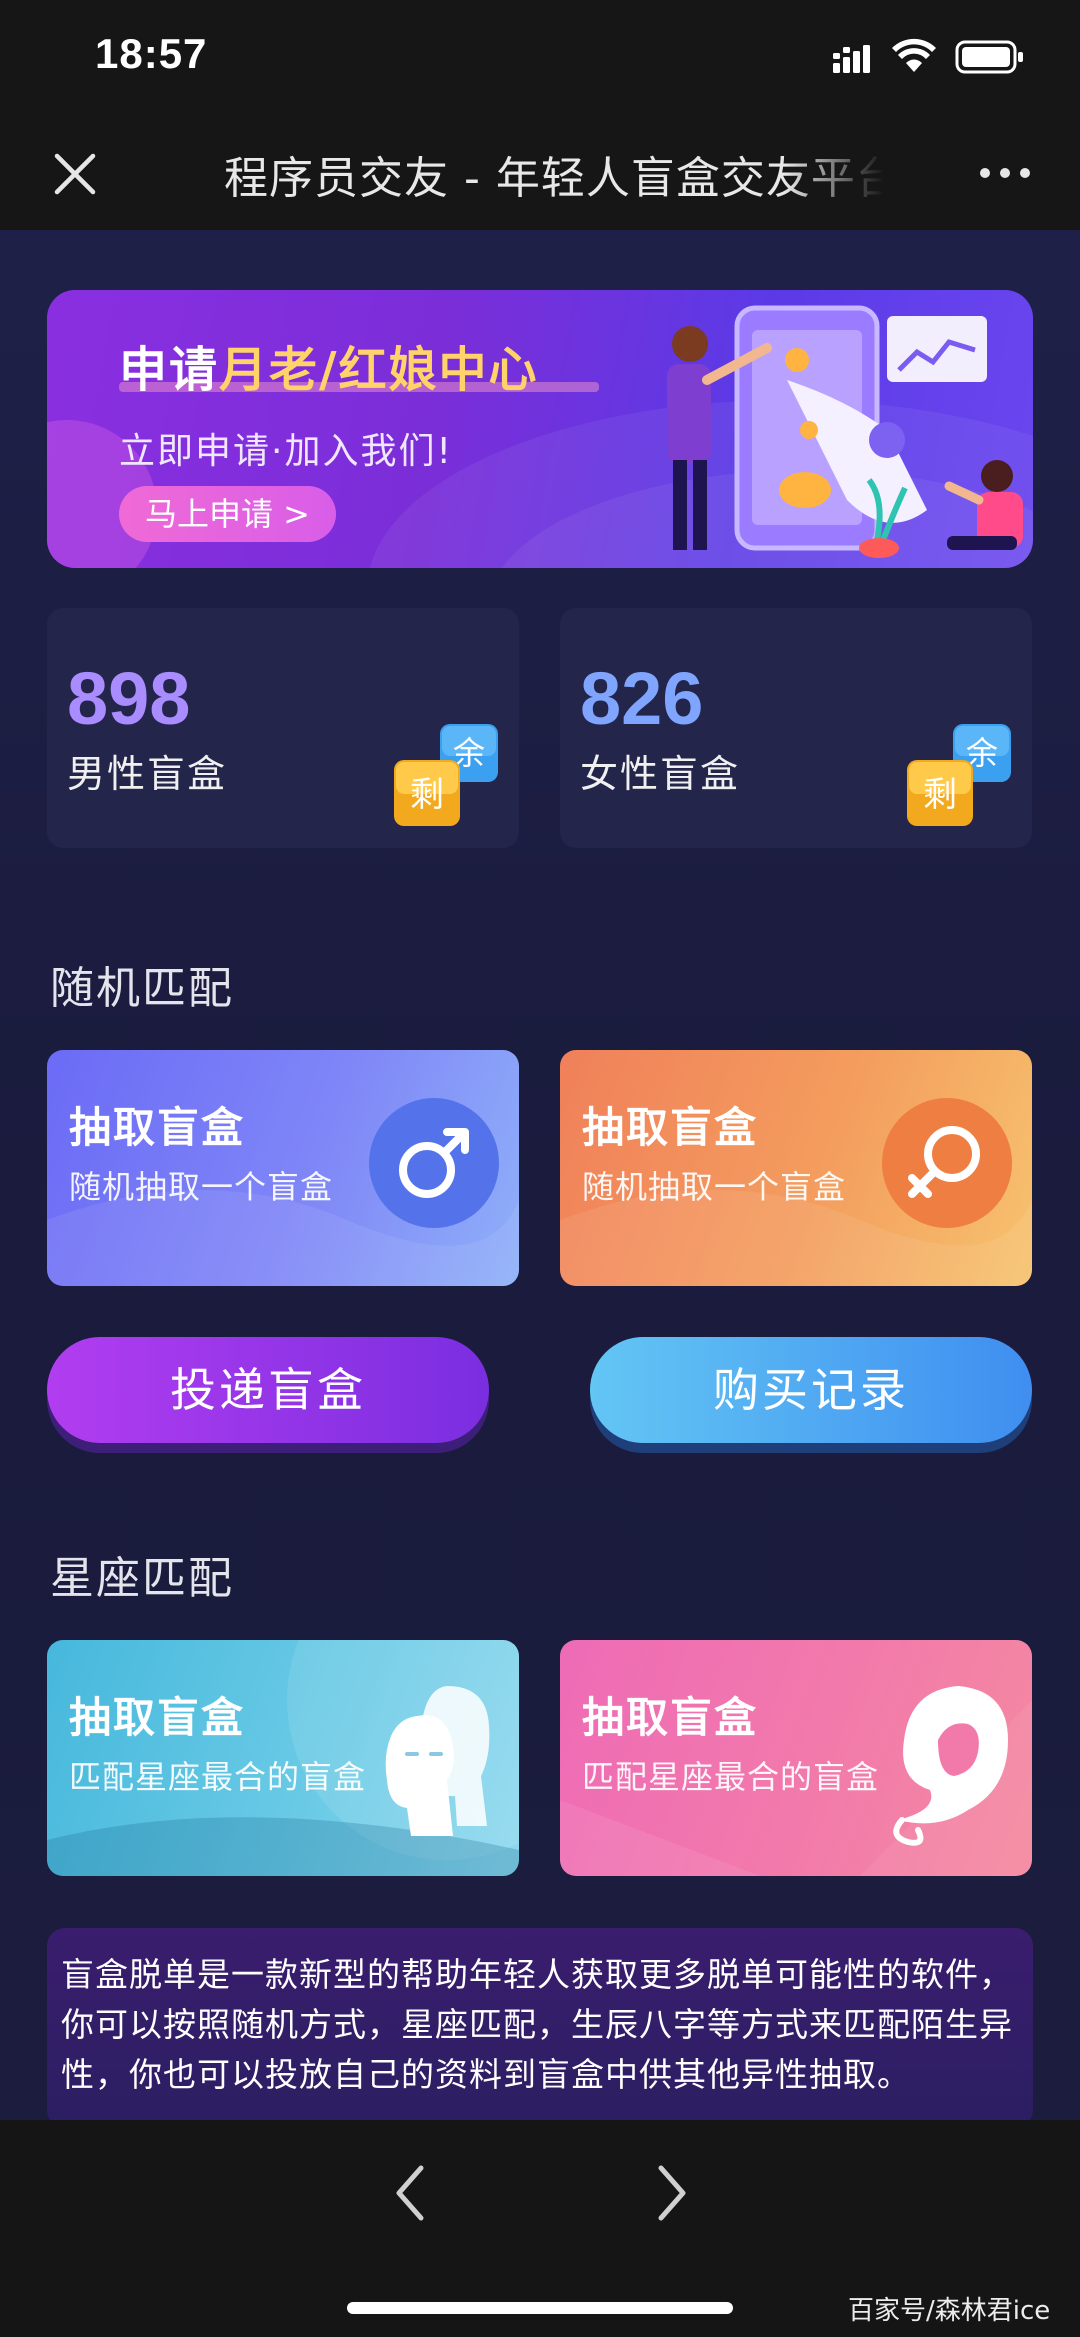 Image resolution: width=1080 pixels, height=2337 pixels. I want to click on zodiac-match-title: 星座匹配, so click(142, 1578).